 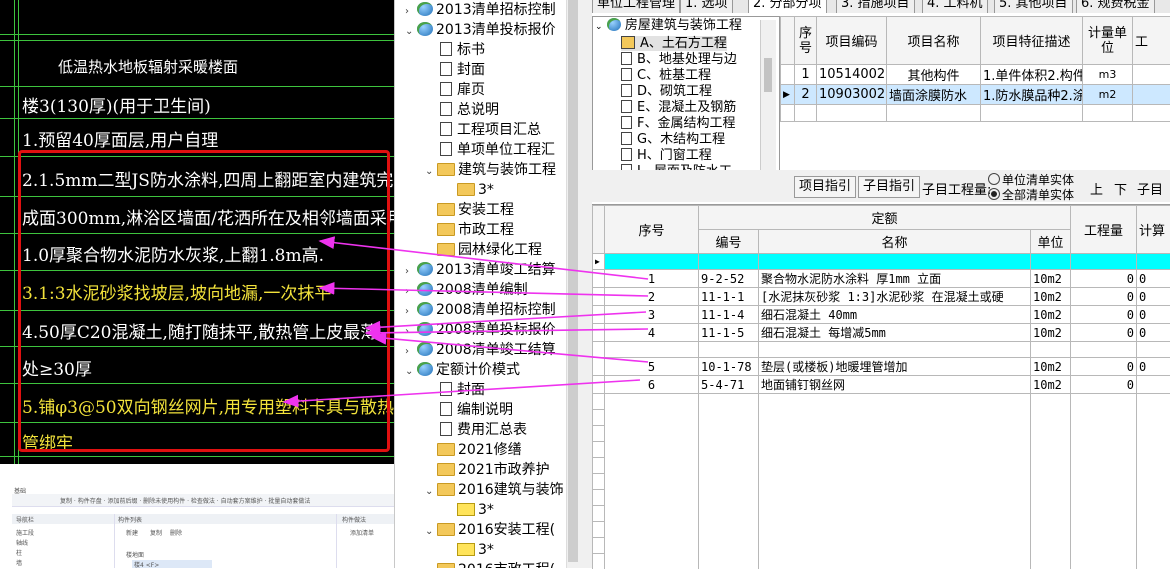 What do you see at coordinates (975, 75) in the screenshot?
I see `table-row: 1 1051400200 其他构件 1.单件体积2.构件类 m3` at bounding box center [975, 75].